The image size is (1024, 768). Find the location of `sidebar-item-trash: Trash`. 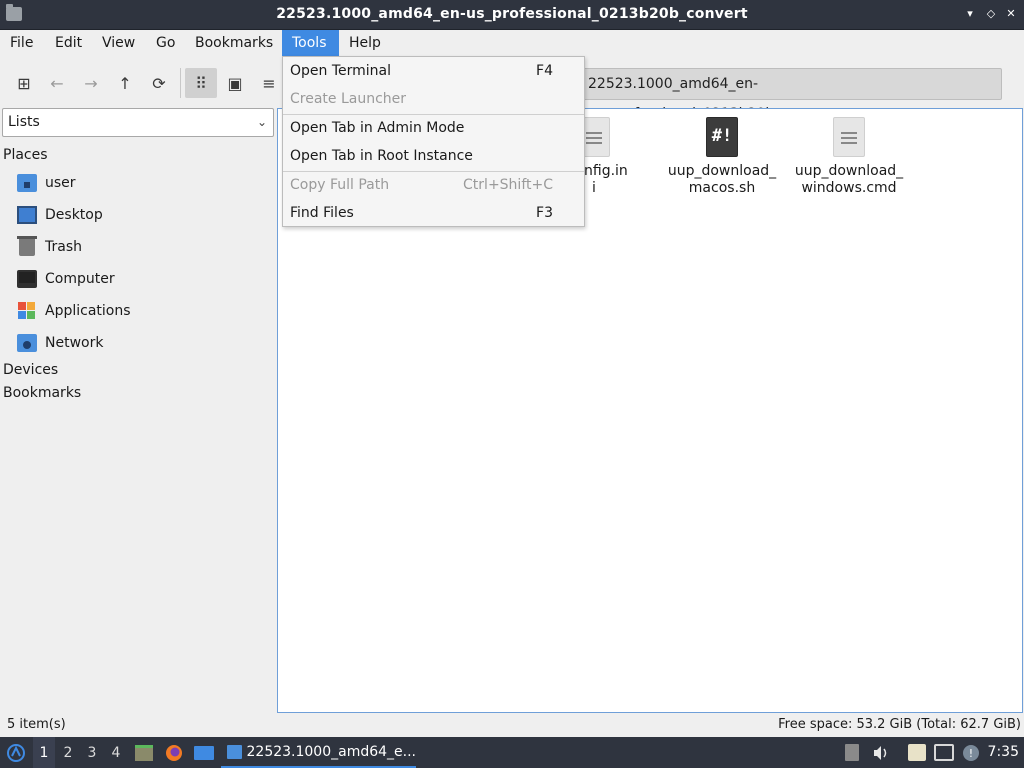

sidebar-item-trash: Trash is located at coordinates (49, 247).